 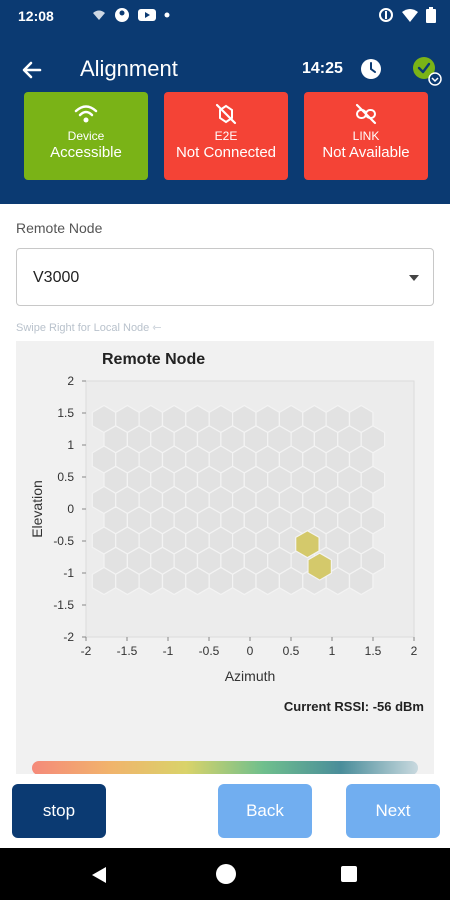 I want to click on y-axis-label: Elevation, so click(x=37, y=509).